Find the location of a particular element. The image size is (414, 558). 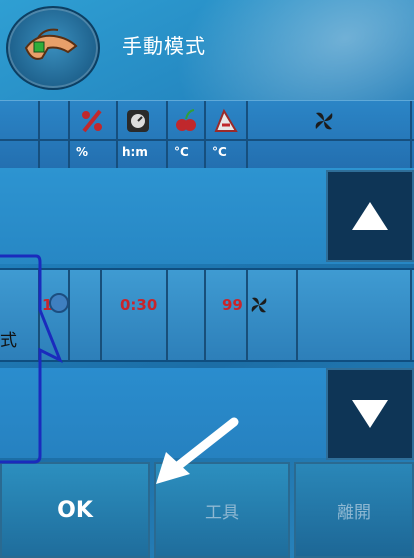

tools-button-label: 工具 is located at coordinates (222, 512).